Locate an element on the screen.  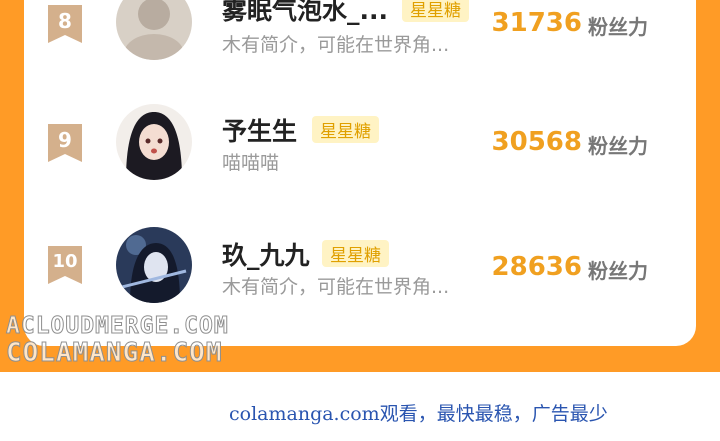
fan-power-count: 30568 is located at coordinates (536, 142).